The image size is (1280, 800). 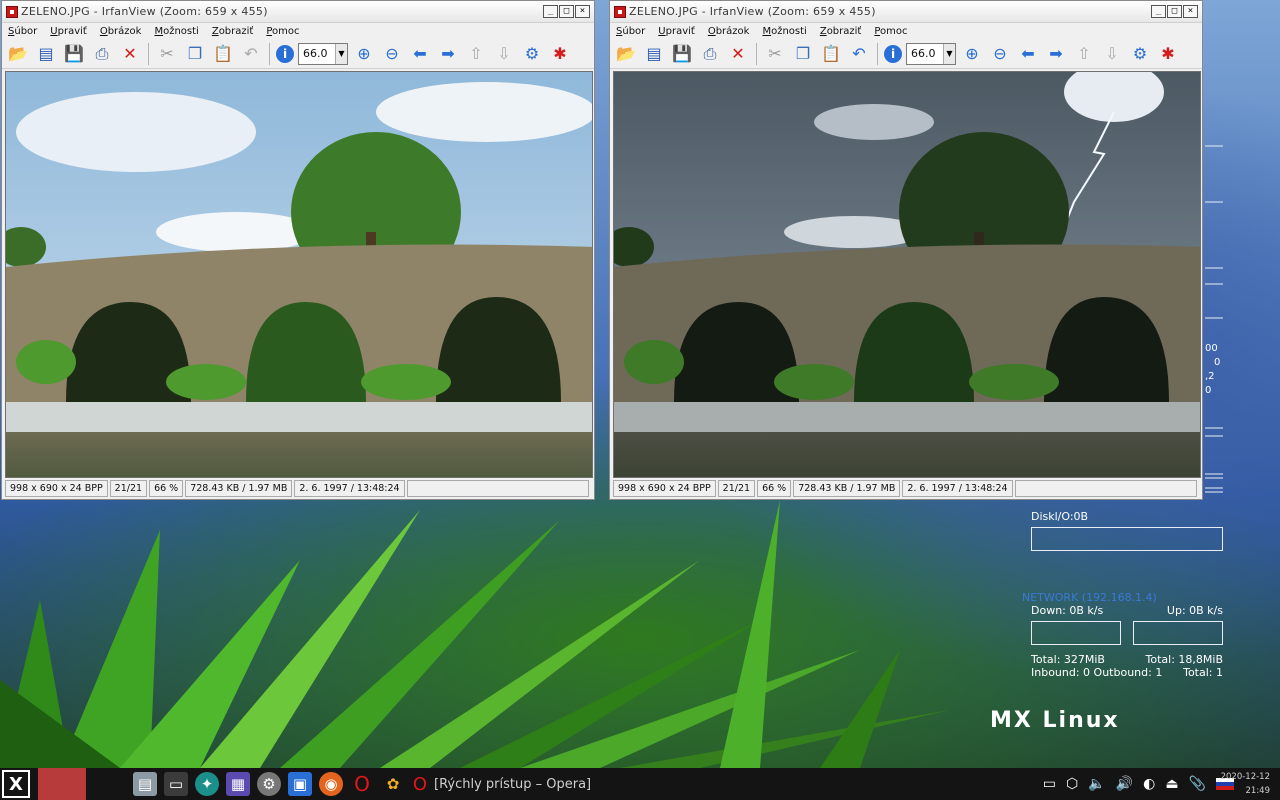 What do you see at coordinates (420, 784) in the screenshot?
I see `opera-app-icon: O` at bounding box center [420, 784].